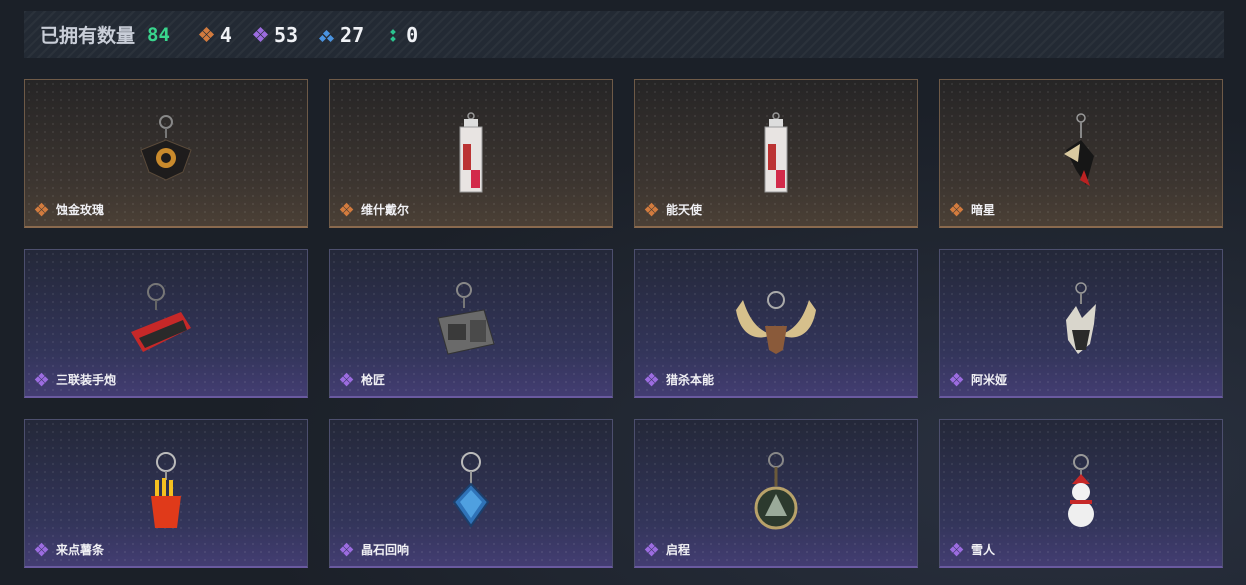 The width and height of the screenshot is (1246, 585). Describe the element at coordinates (352, 34) in the screenshot. I see `stat-blue-count: 27` at that location.